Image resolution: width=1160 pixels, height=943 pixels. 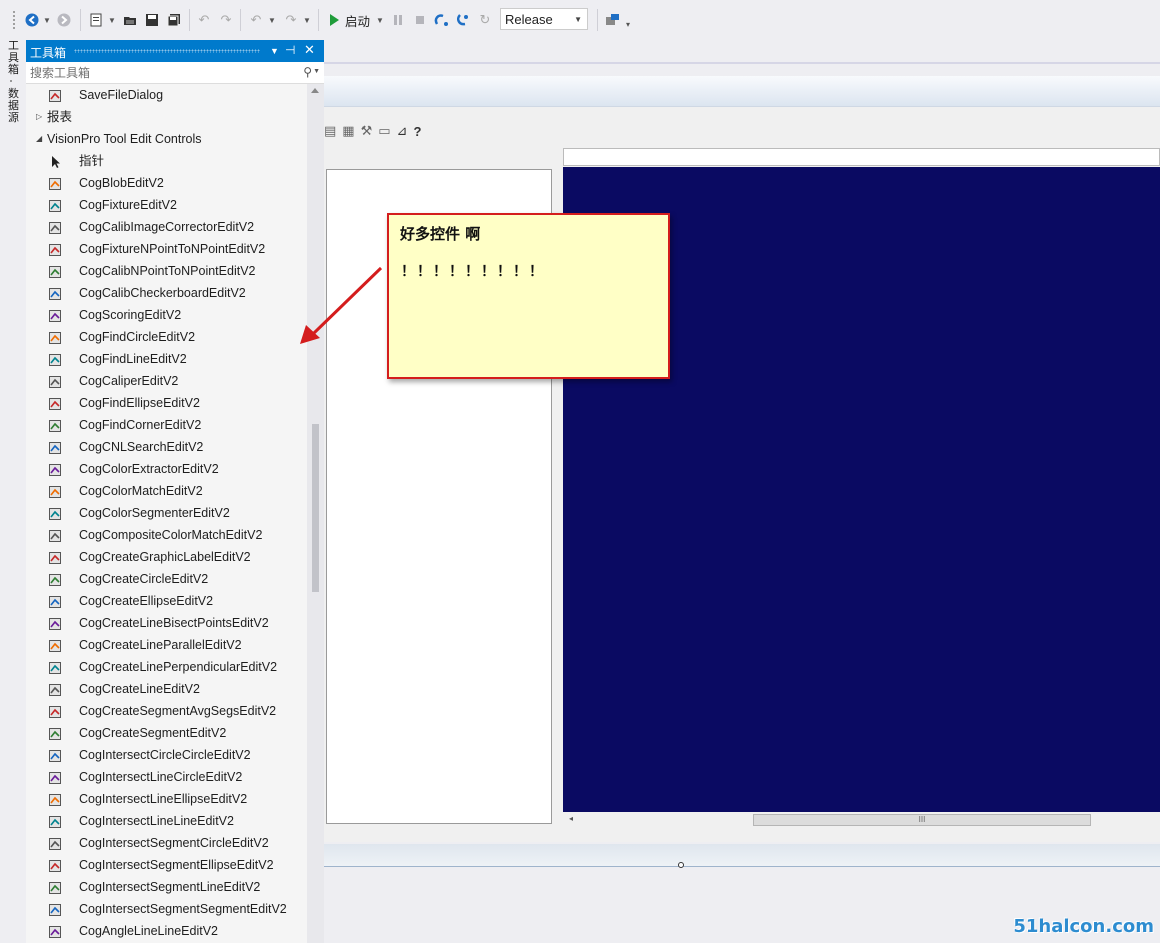 I want to click on fixture-tool-icon, so click(x=55, y=205).